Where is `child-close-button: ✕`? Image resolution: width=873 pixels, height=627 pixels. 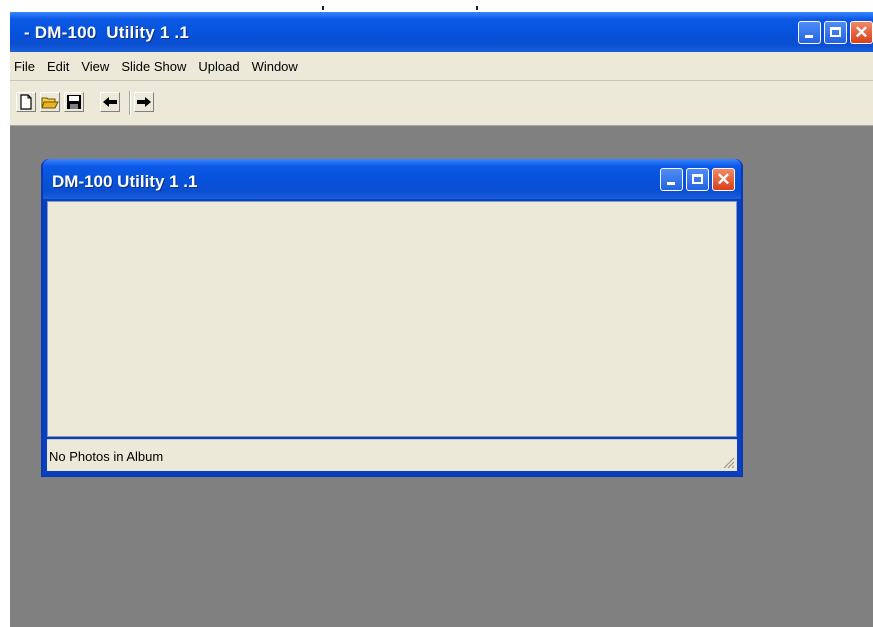
child-close-button: ✕ is located at coordinates (723, 179).